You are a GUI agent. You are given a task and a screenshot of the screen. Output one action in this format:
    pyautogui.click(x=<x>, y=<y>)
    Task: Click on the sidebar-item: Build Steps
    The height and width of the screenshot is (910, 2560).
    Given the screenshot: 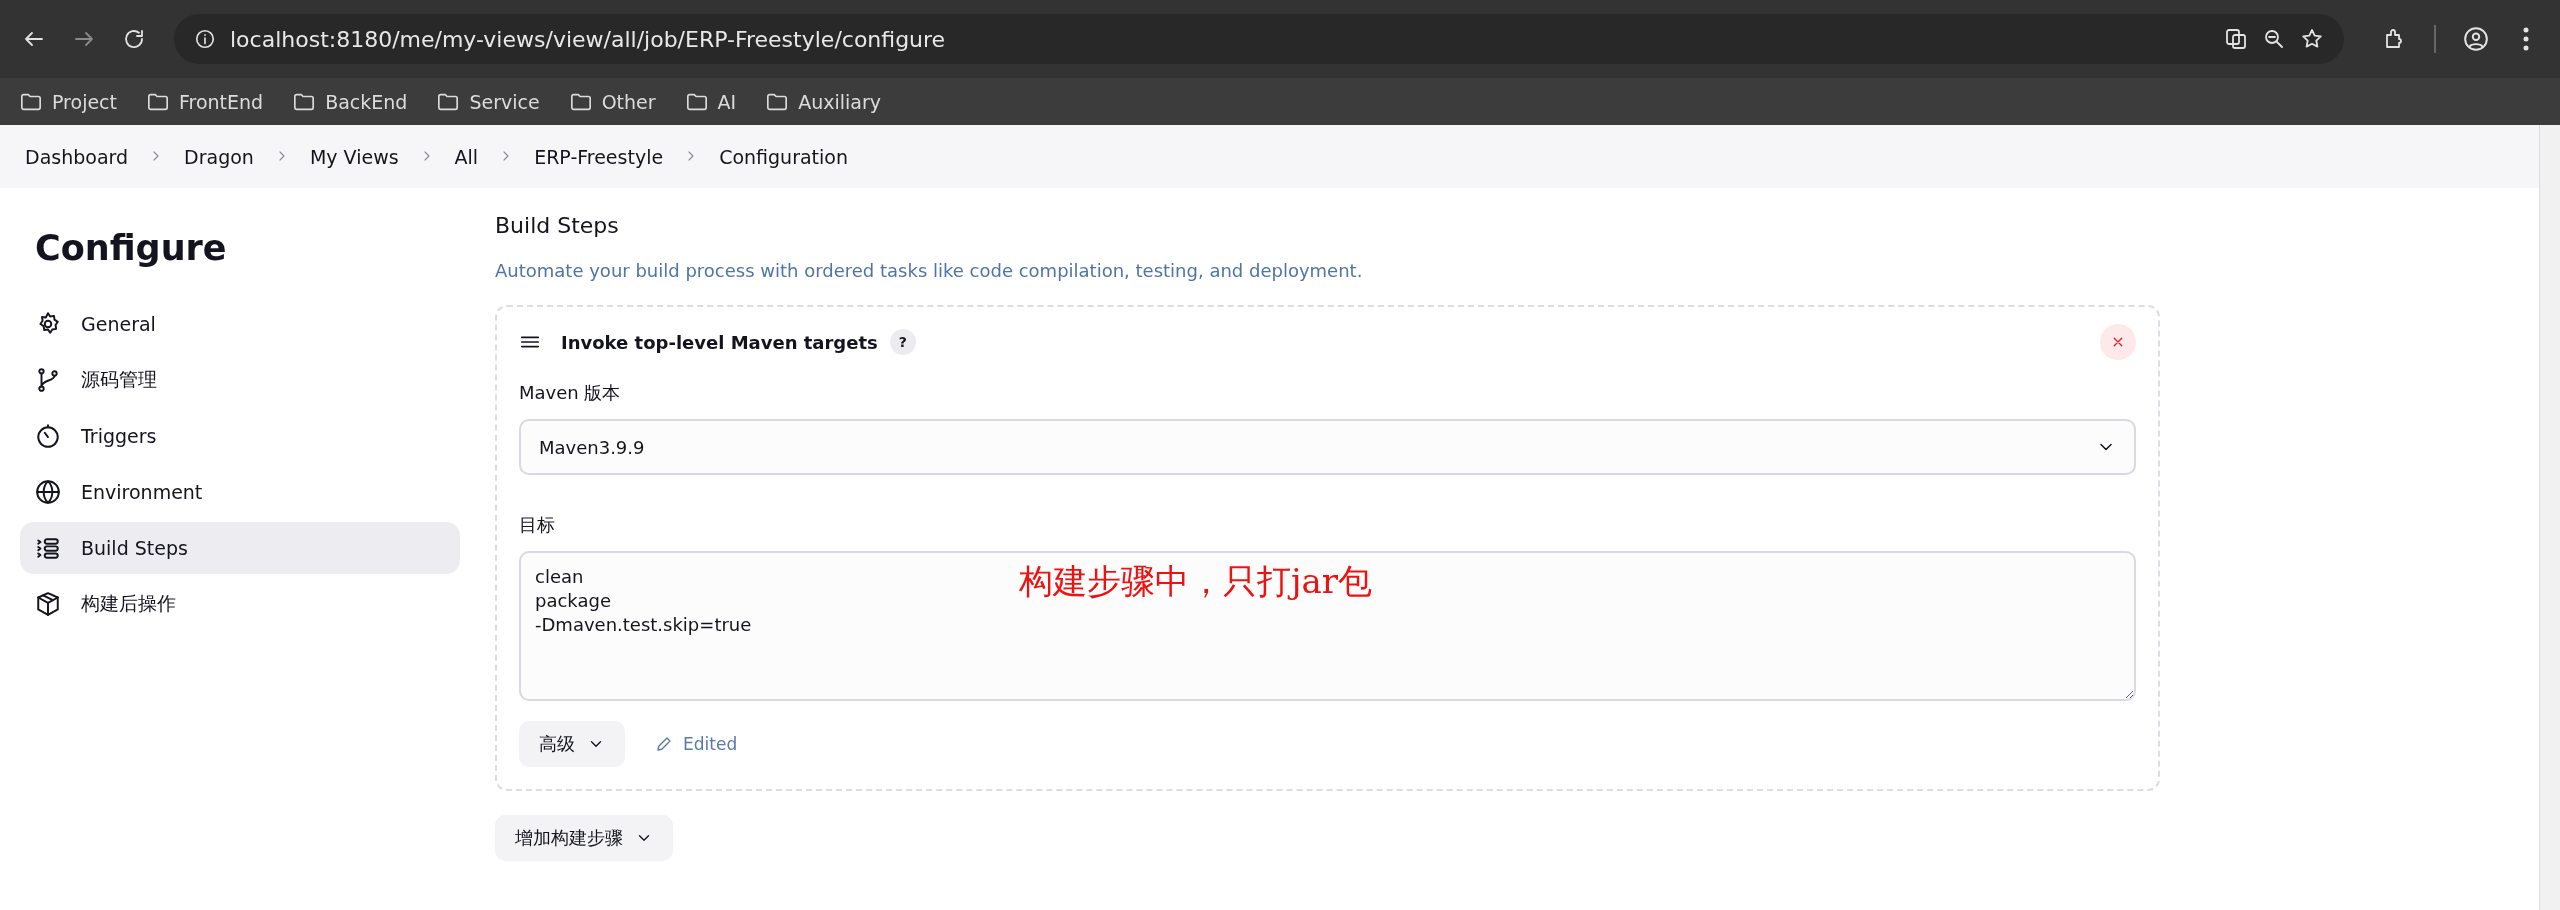 What is the action you would take?
    pyautogui.click(x=240, y=548)
    